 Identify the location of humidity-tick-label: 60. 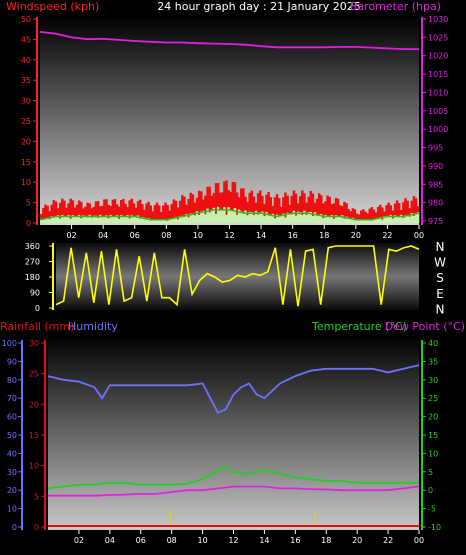
(12, 417).